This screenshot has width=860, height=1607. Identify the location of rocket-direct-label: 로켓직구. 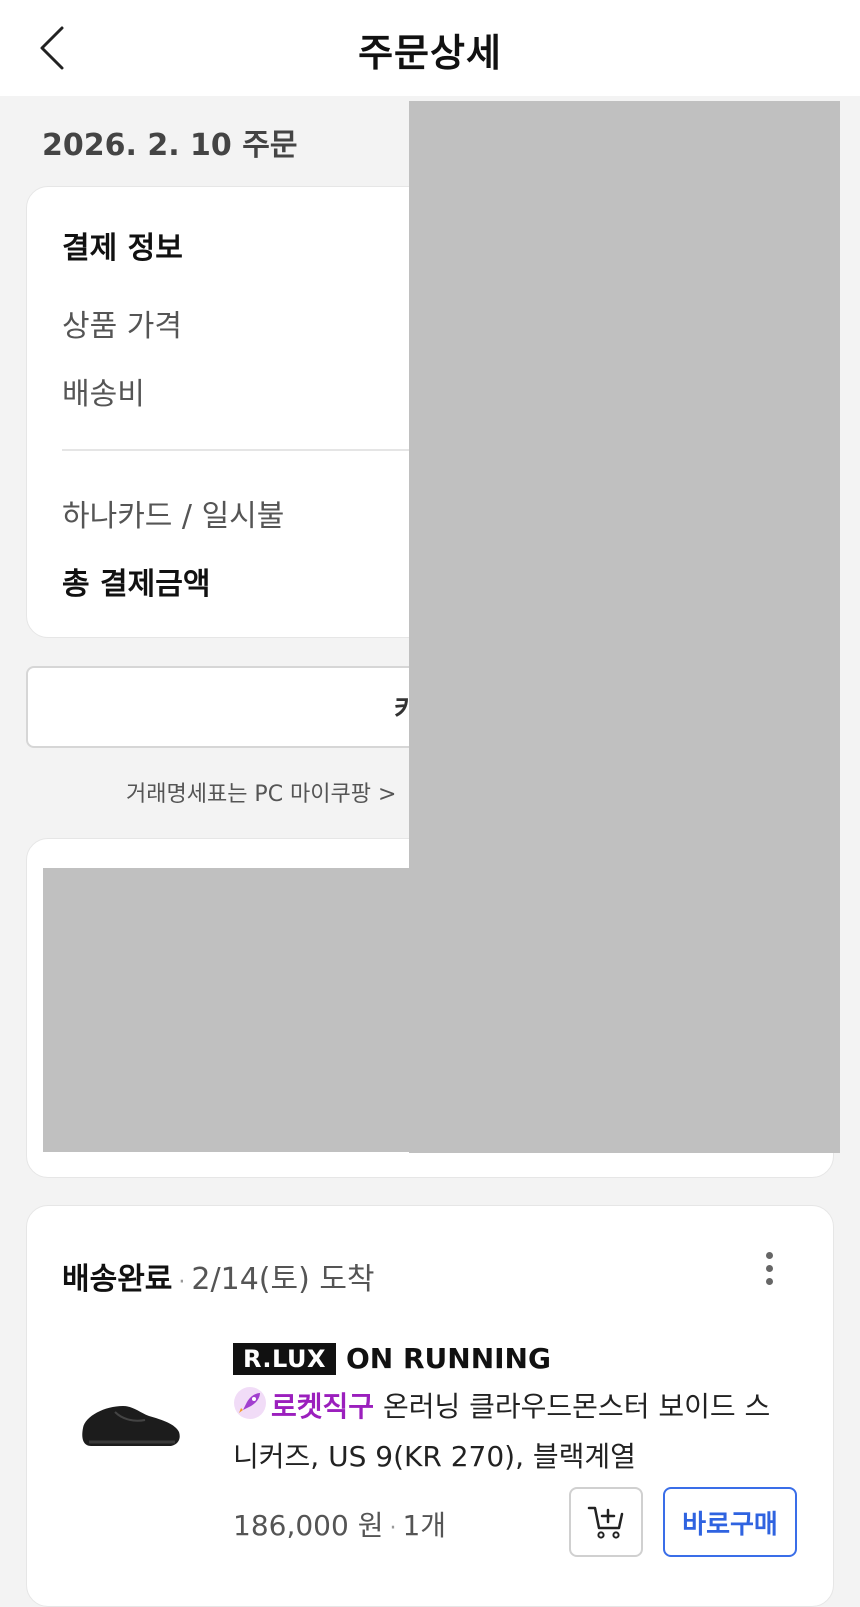
(323, 1406).